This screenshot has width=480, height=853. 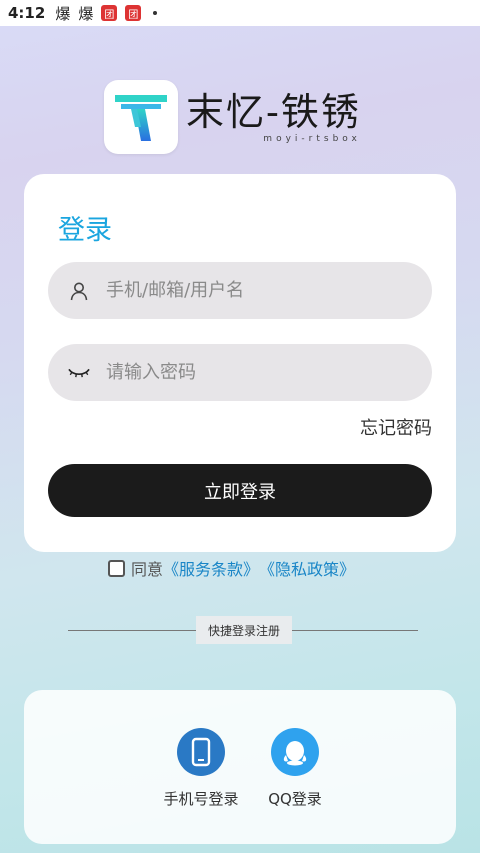 What do you see at coordinates (133, 13) in the screenshot?
I see `status-badge-2: 团` at bounding box center [133, 13].